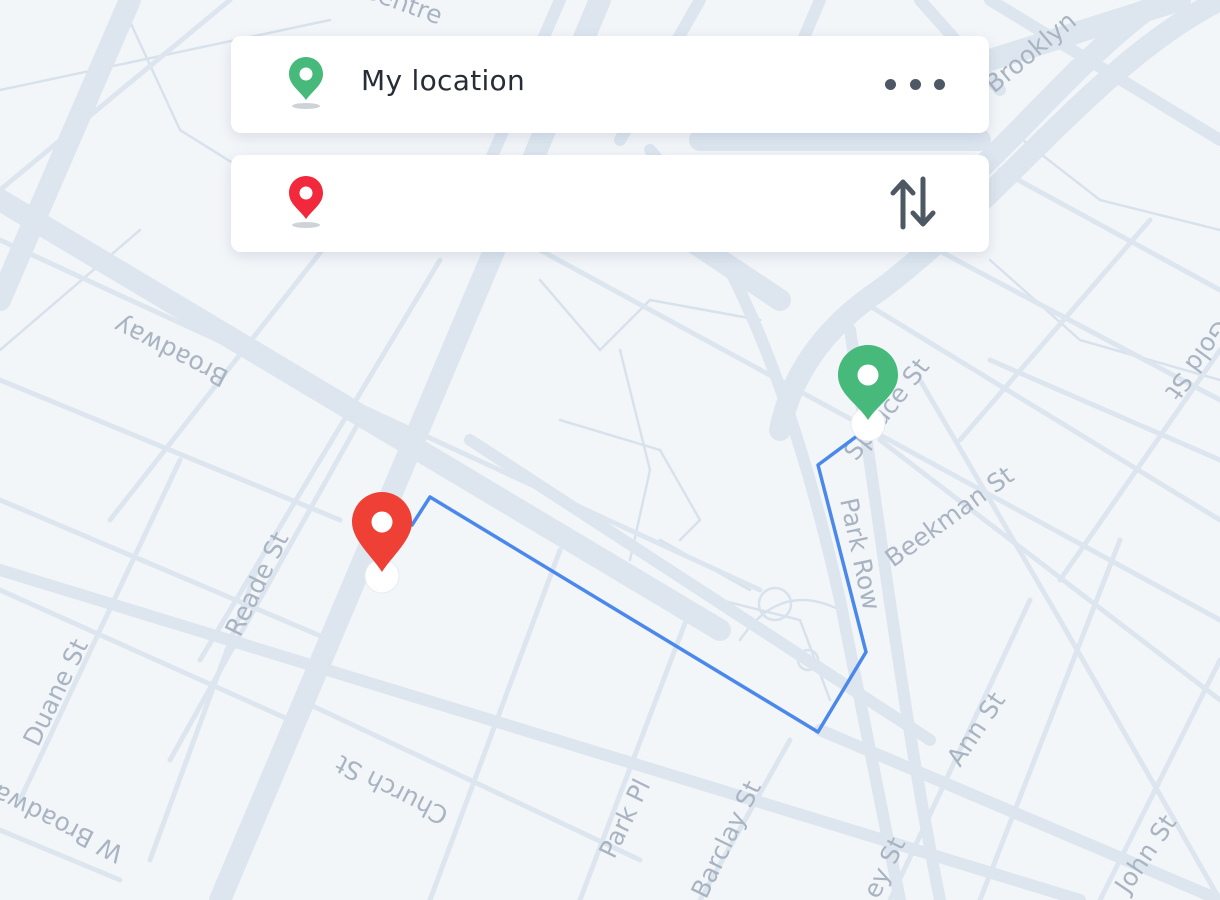  I want to click on destination-search-card, so click(610, 203).